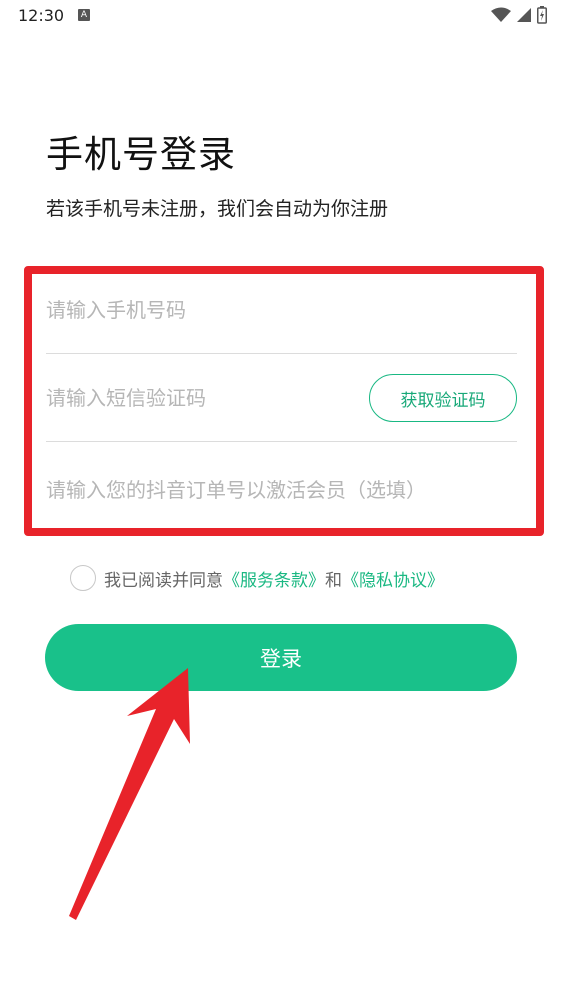  What do you see at coordinates (129, 794) in the screenshot?
I see `red-arrow-icon` at bounding box center [129, 794].